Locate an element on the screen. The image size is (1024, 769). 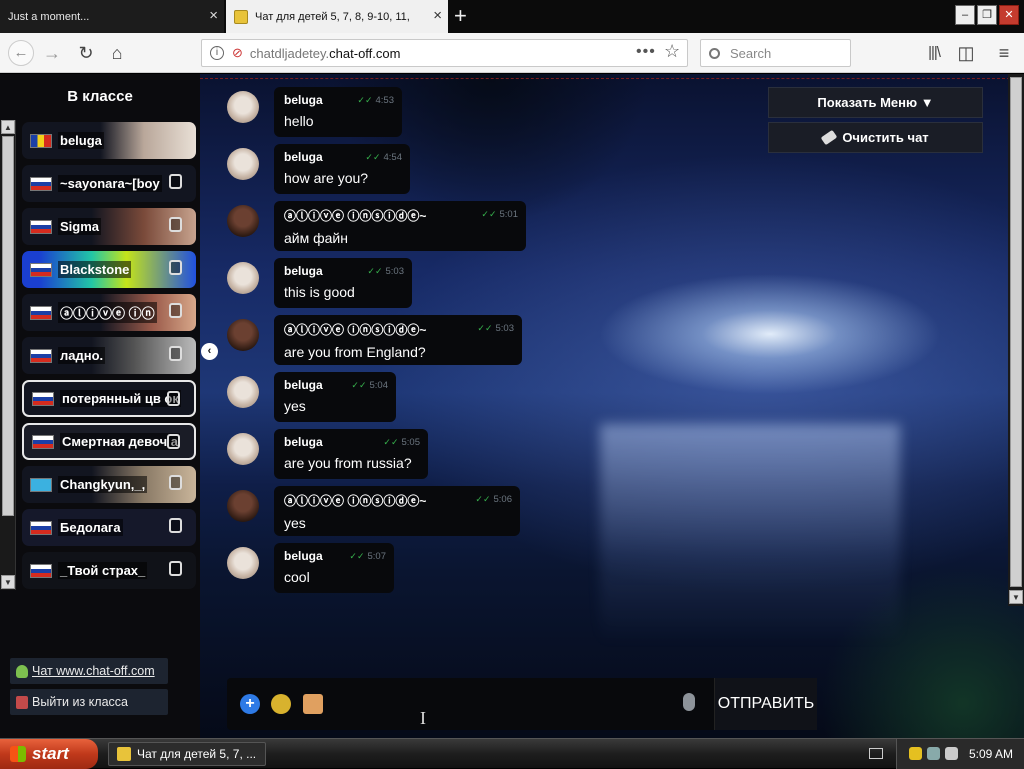
clock: 5:09 AM is located at coordinates (991, 754).